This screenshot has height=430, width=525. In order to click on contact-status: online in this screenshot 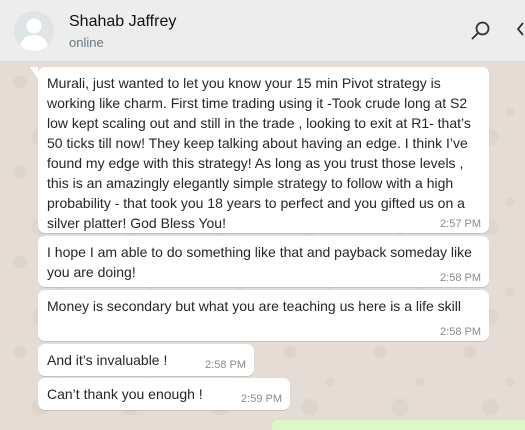, I will do `click(86, 42)`.